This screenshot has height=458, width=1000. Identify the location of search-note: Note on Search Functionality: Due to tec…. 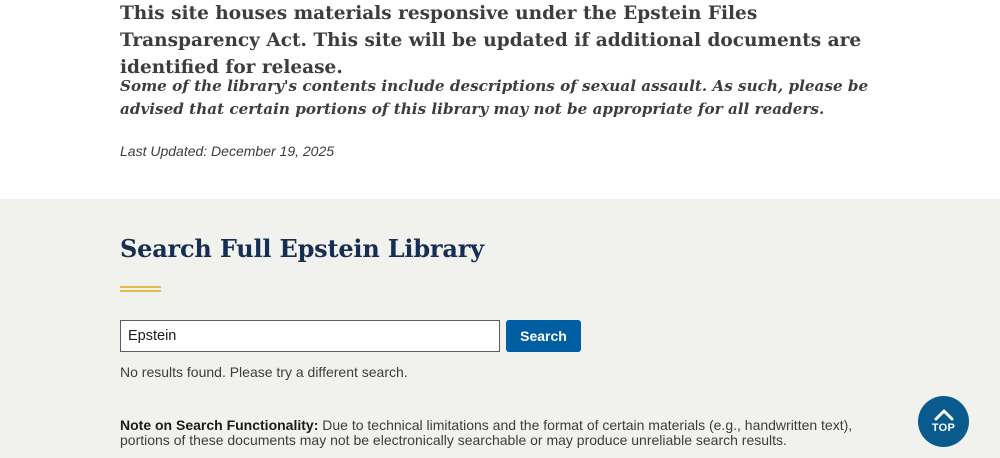
(505, 433).